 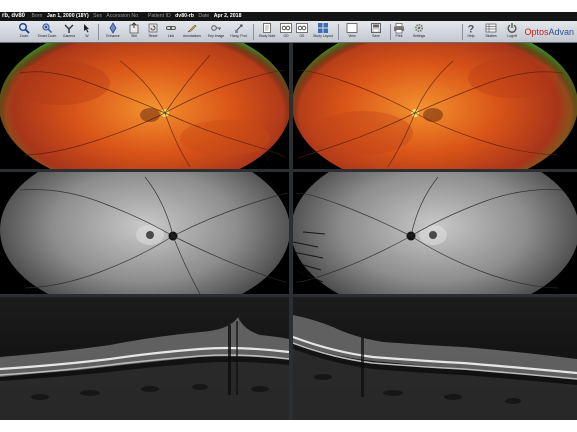 I want to click on os-autofluorescence-image, so click(x=435, y=233).